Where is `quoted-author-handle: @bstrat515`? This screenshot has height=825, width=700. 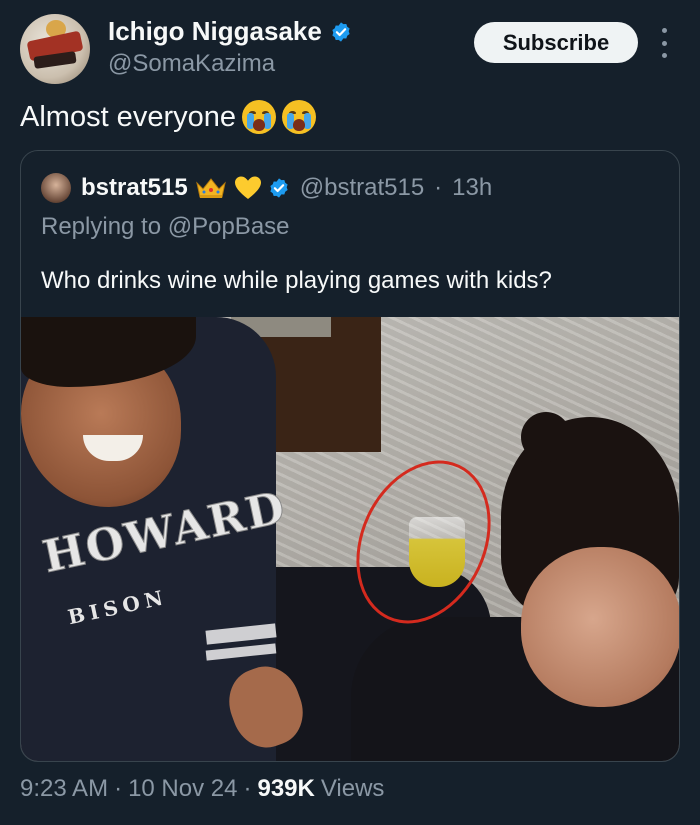
quoted-author-handle: @bstrat515 is located at coordinates (362, 188).